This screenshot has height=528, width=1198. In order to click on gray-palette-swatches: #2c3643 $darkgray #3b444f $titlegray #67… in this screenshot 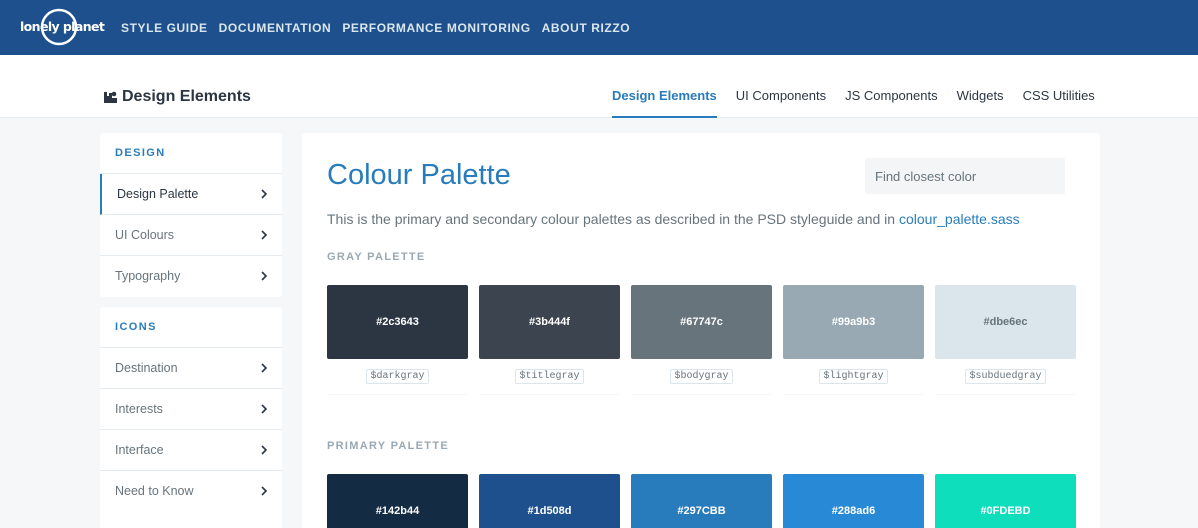, I will do `click(707, 340)`.